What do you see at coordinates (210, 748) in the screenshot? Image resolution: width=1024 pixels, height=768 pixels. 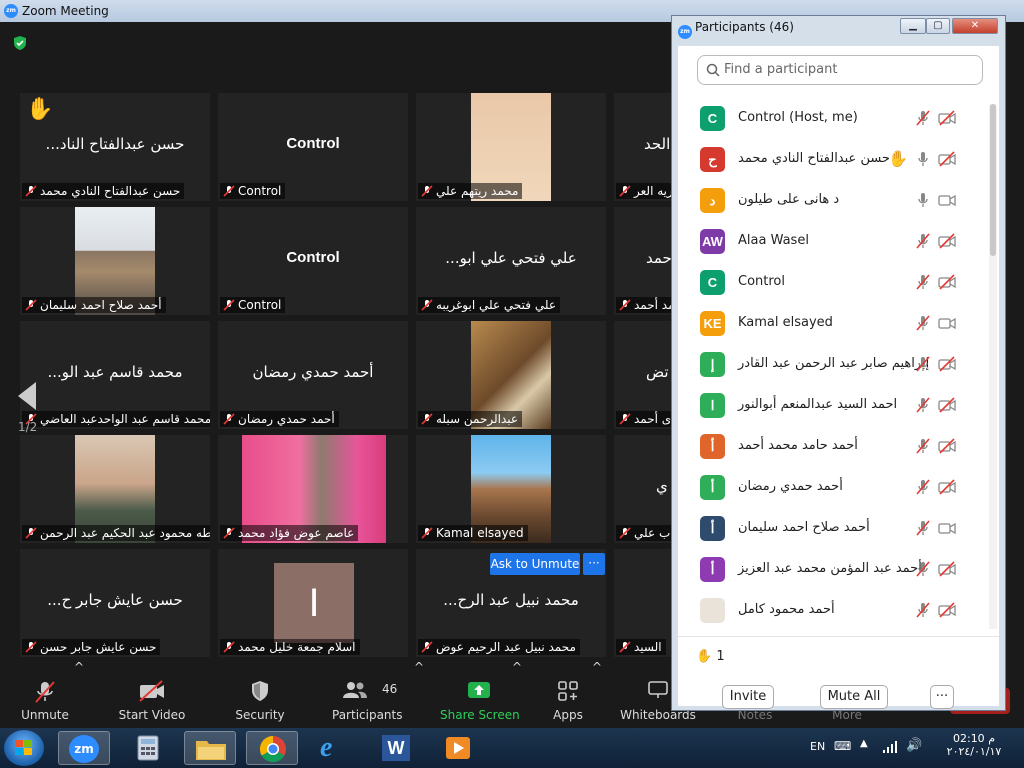 I see `taskbar-explorer` at bounding box center [210, 748].